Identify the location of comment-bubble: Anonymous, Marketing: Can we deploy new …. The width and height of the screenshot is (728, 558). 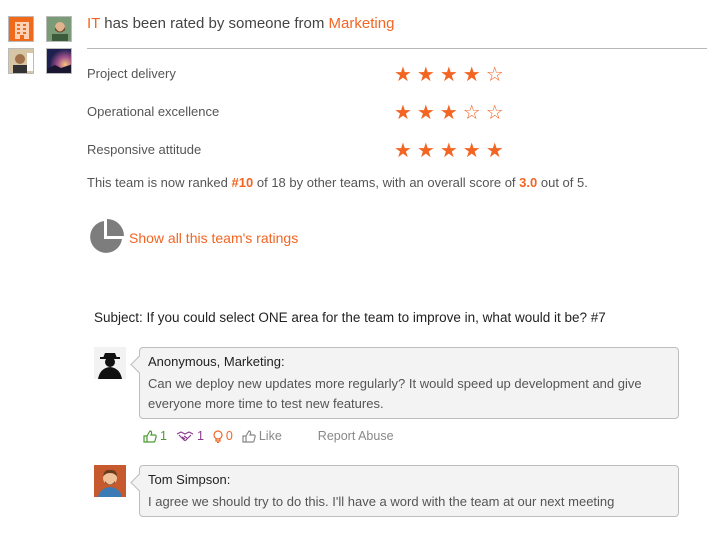
(409, 383).